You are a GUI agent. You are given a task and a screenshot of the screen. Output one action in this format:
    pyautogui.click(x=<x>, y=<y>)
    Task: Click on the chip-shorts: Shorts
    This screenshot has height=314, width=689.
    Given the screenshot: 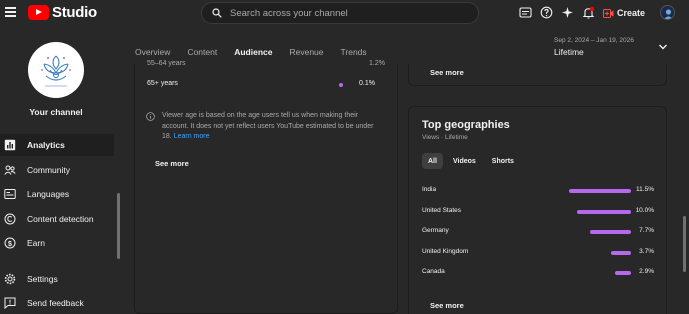 What is the action you would take?
    pyautogui.click(x=503, y=161)
    